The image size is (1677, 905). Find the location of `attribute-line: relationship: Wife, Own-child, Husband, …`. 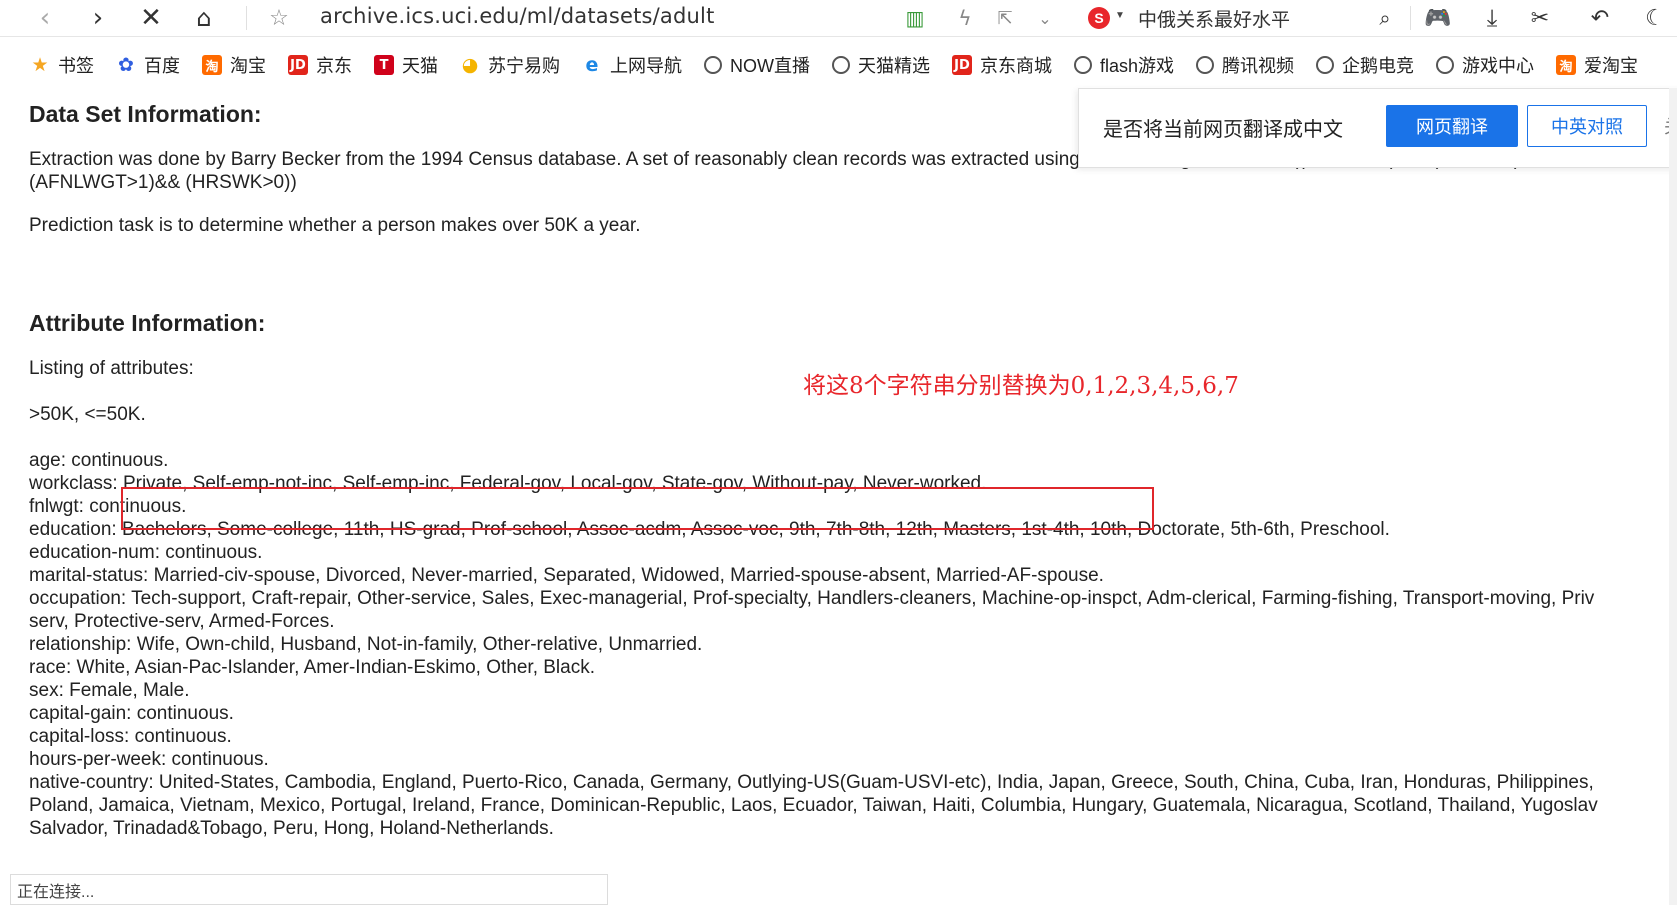

attribute-line: relationship: Wife, Own-child, Husband, … is located at coordinates (366, 644).